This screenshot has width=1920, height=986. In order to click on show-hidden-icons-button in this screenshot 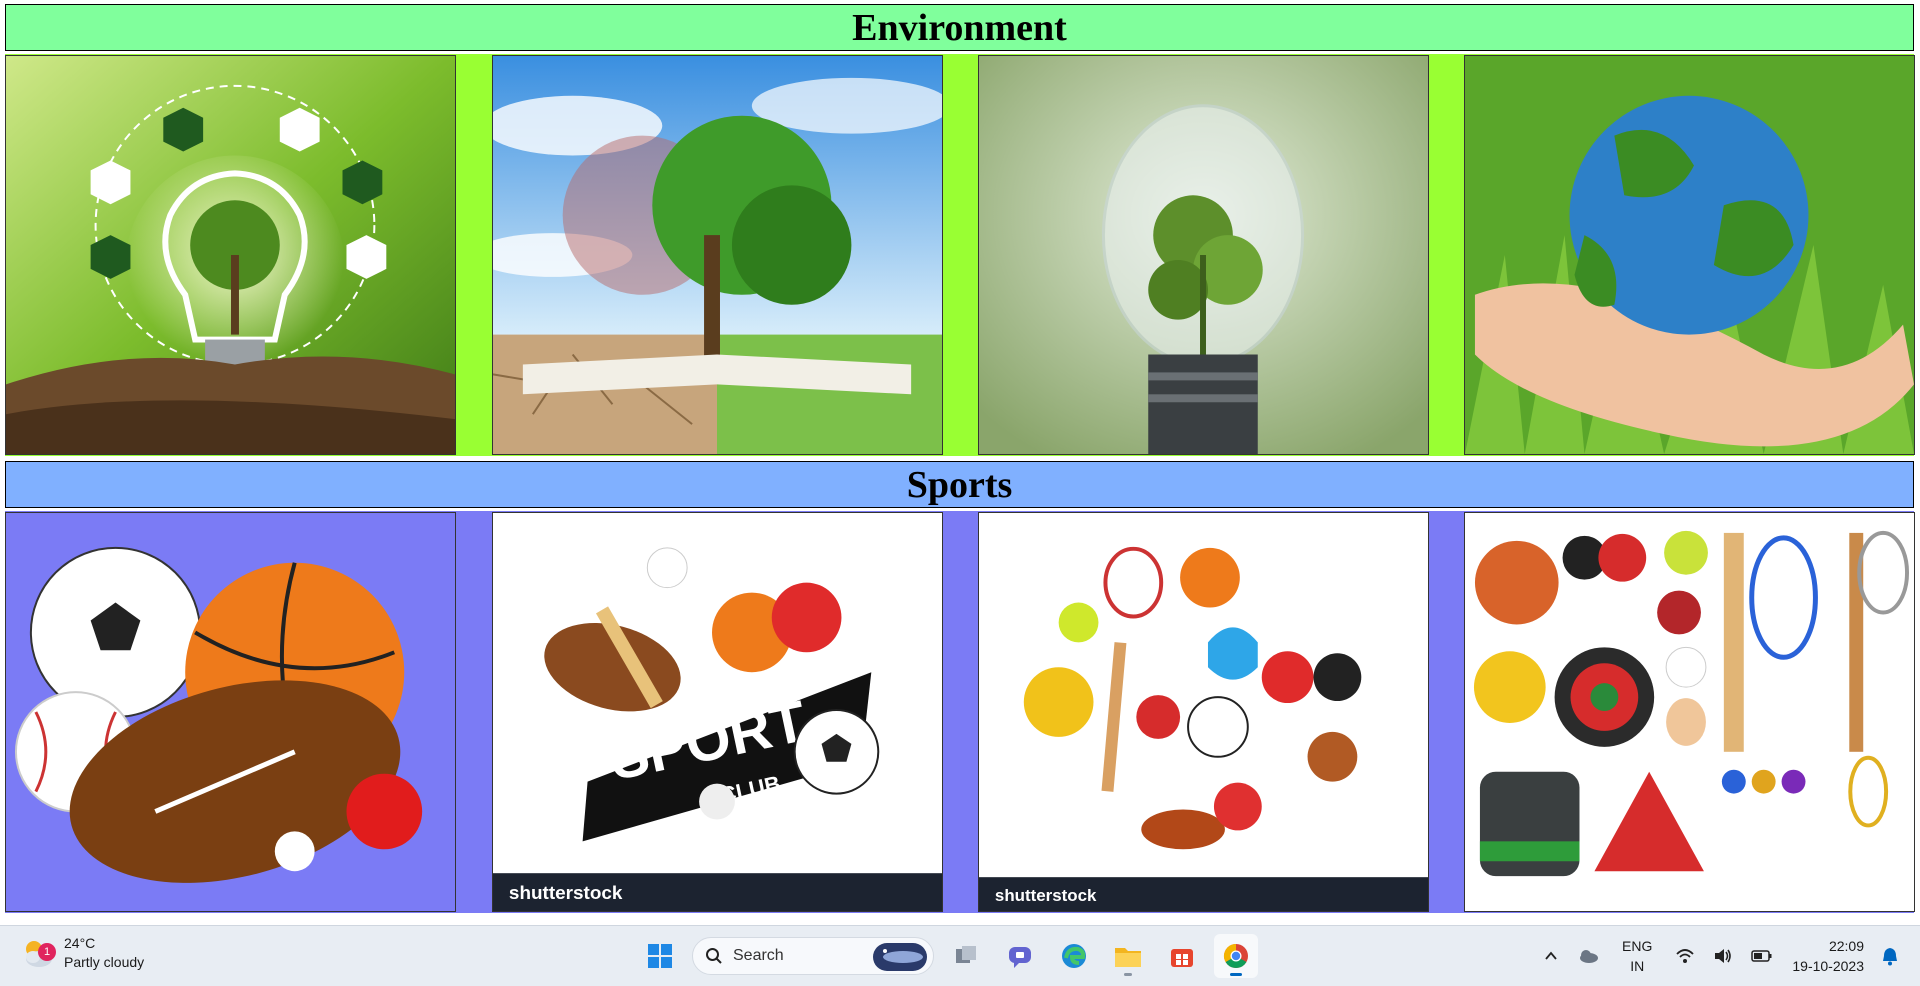, I will do `click(1551, 956)`.